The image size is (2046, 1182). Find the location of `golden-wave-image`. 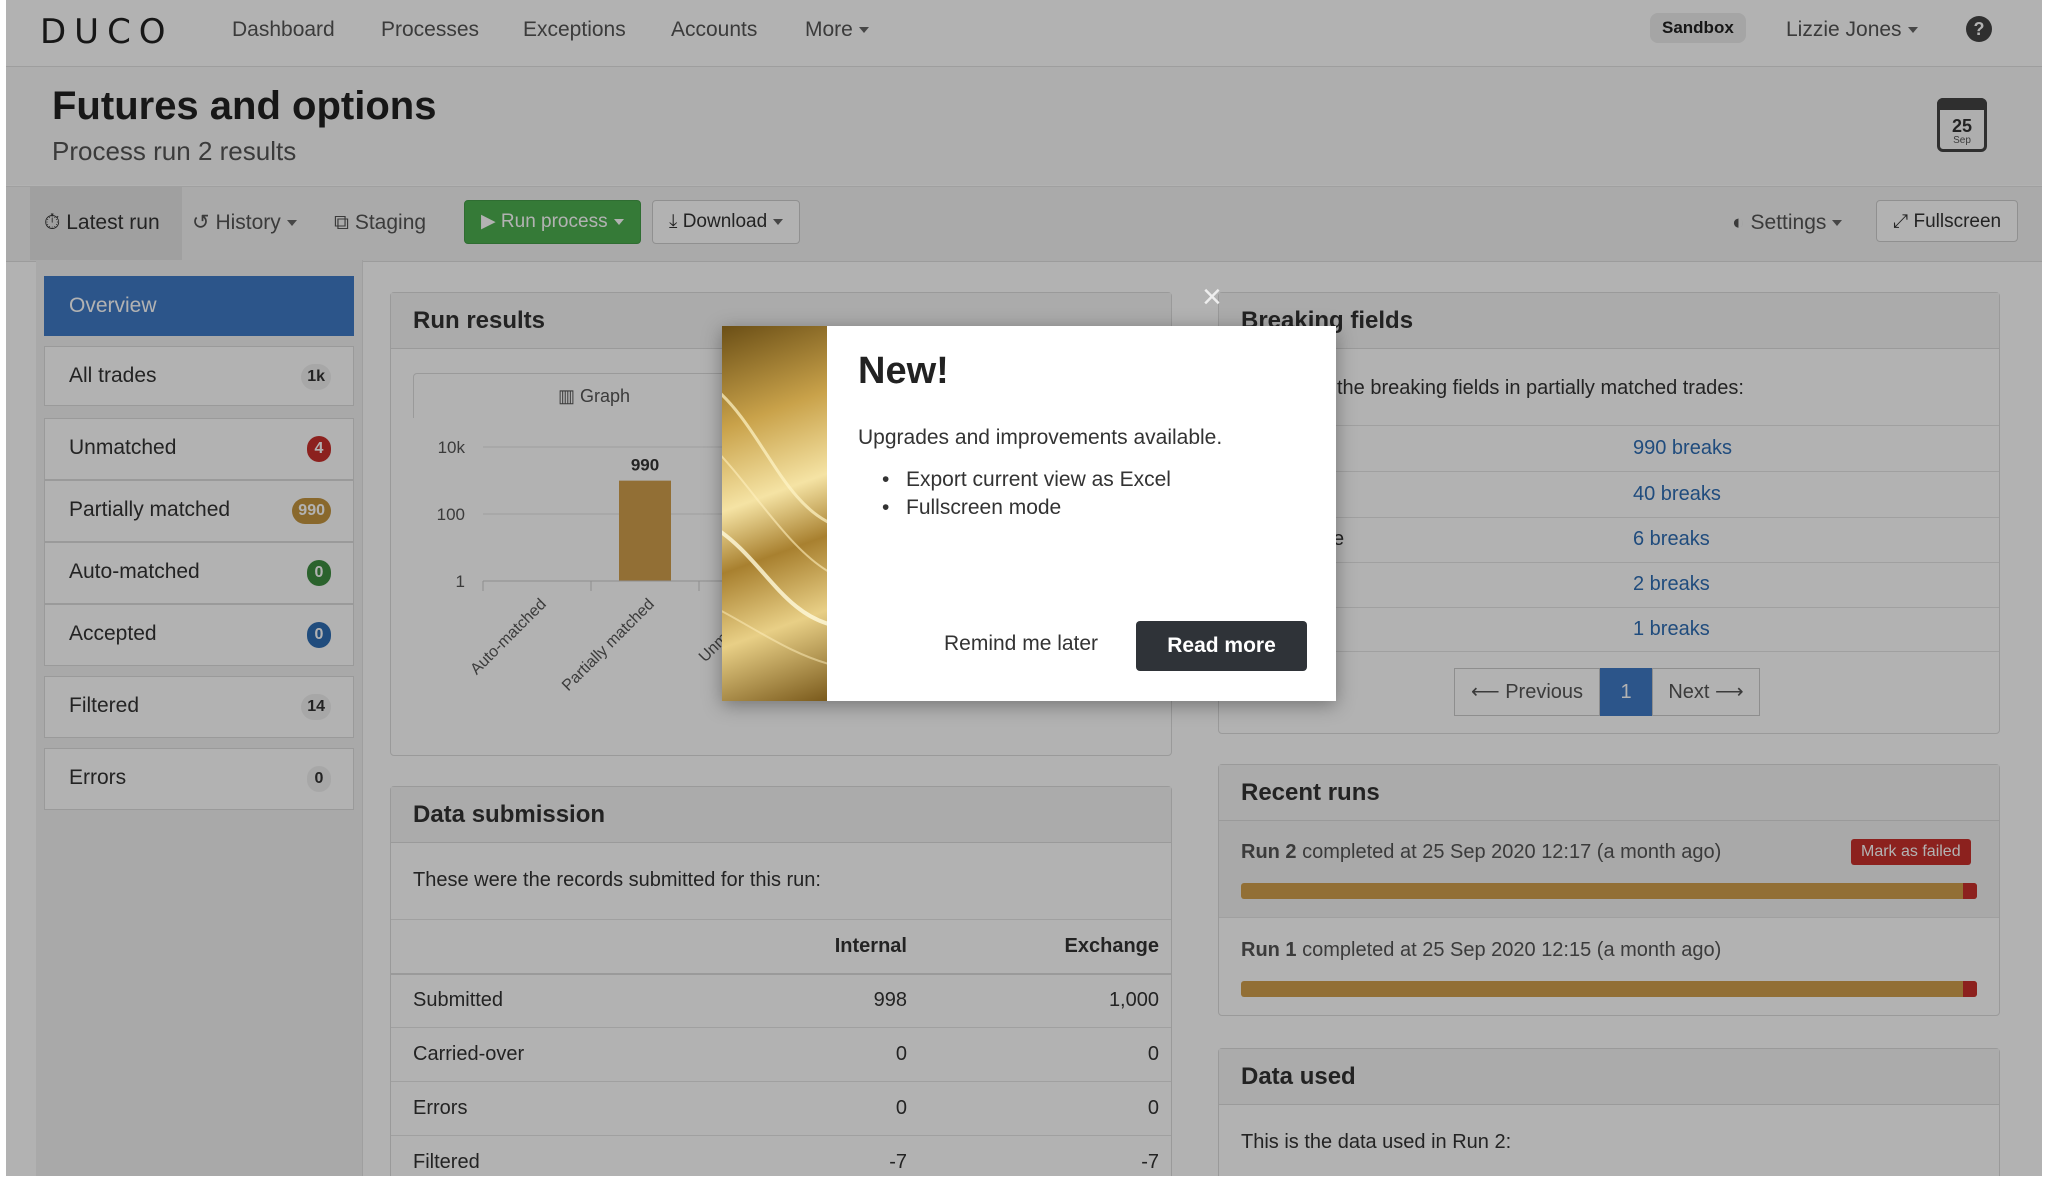

golden-wave-image is located at coordinates (774, 513).